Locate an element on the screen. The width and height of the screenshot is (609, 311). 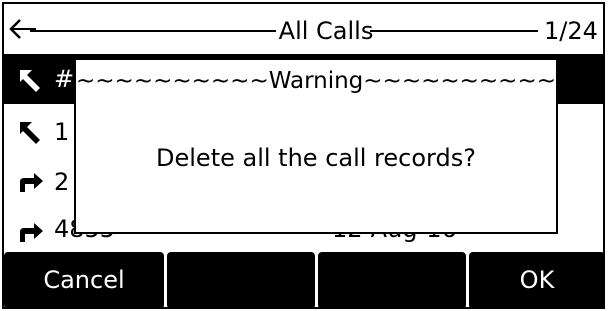
dialog-title: ~~~~~~~~~~Warning~~~~~~~~~~ is located at coordinates (316, 81).